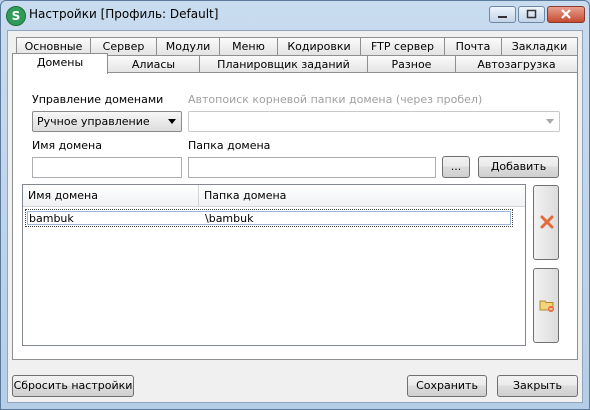 The image size is (590, 410). What do you see at coordinates (124, 14) in the screenshot?
I see `window-title: Настройки [Профиль: Default]` at bounding box center [124, 14].